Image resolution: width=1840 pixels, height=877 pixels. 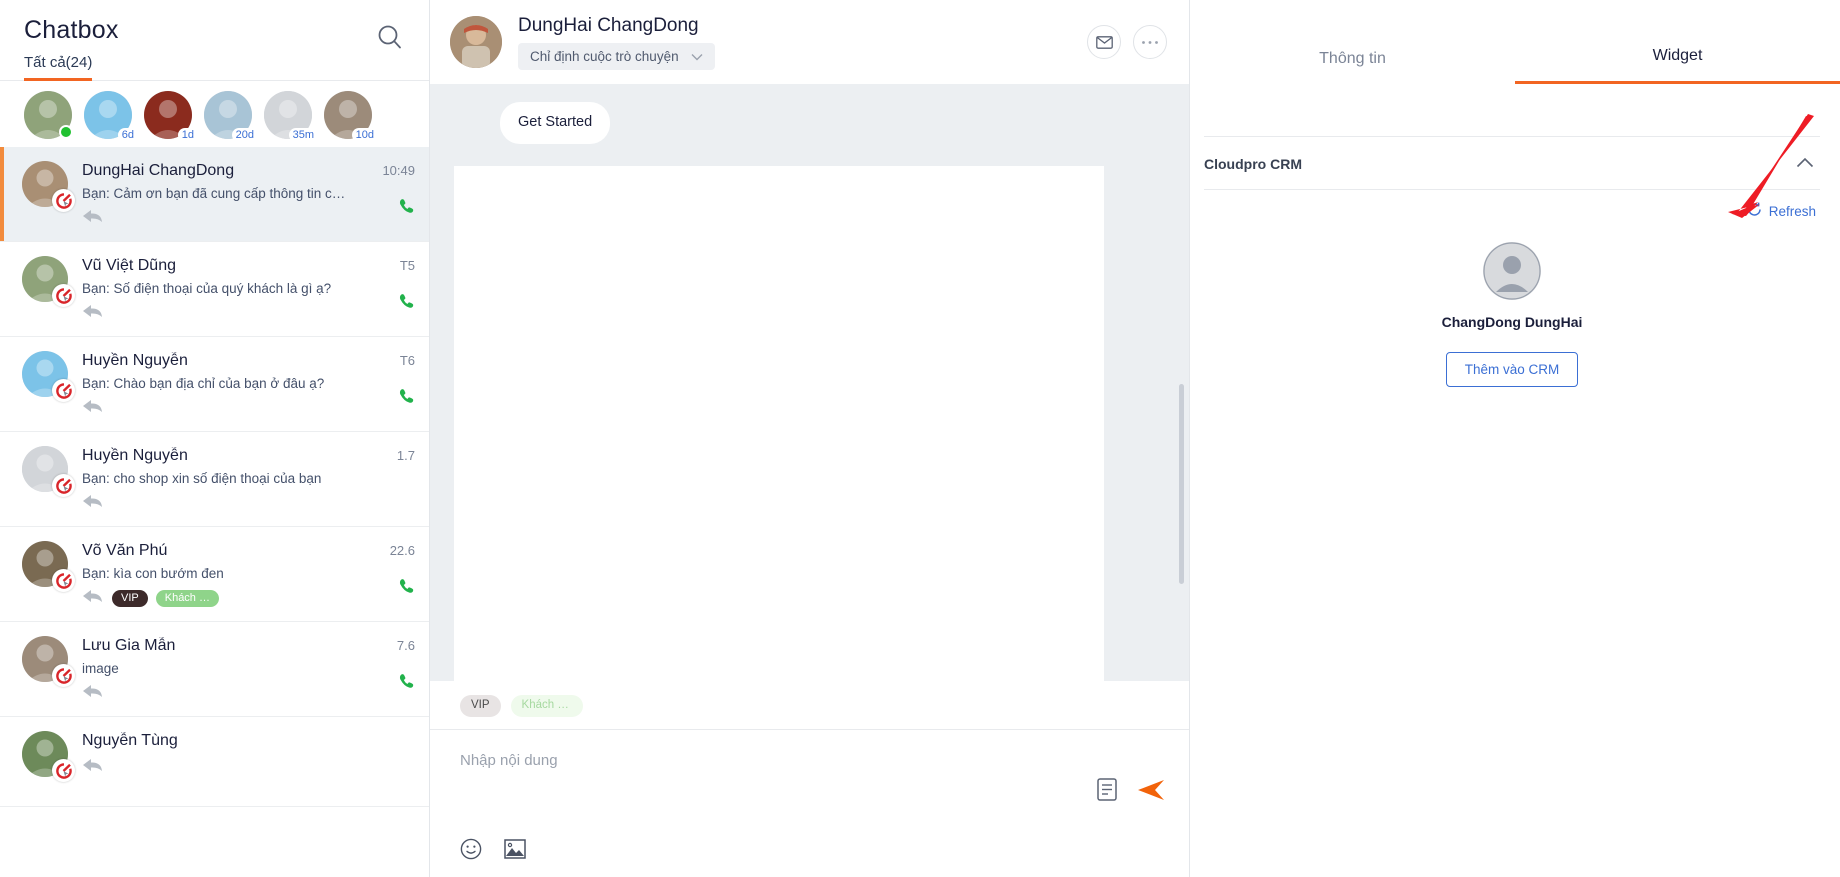 I want to click on online-indicator, so click(x=66, y=132).